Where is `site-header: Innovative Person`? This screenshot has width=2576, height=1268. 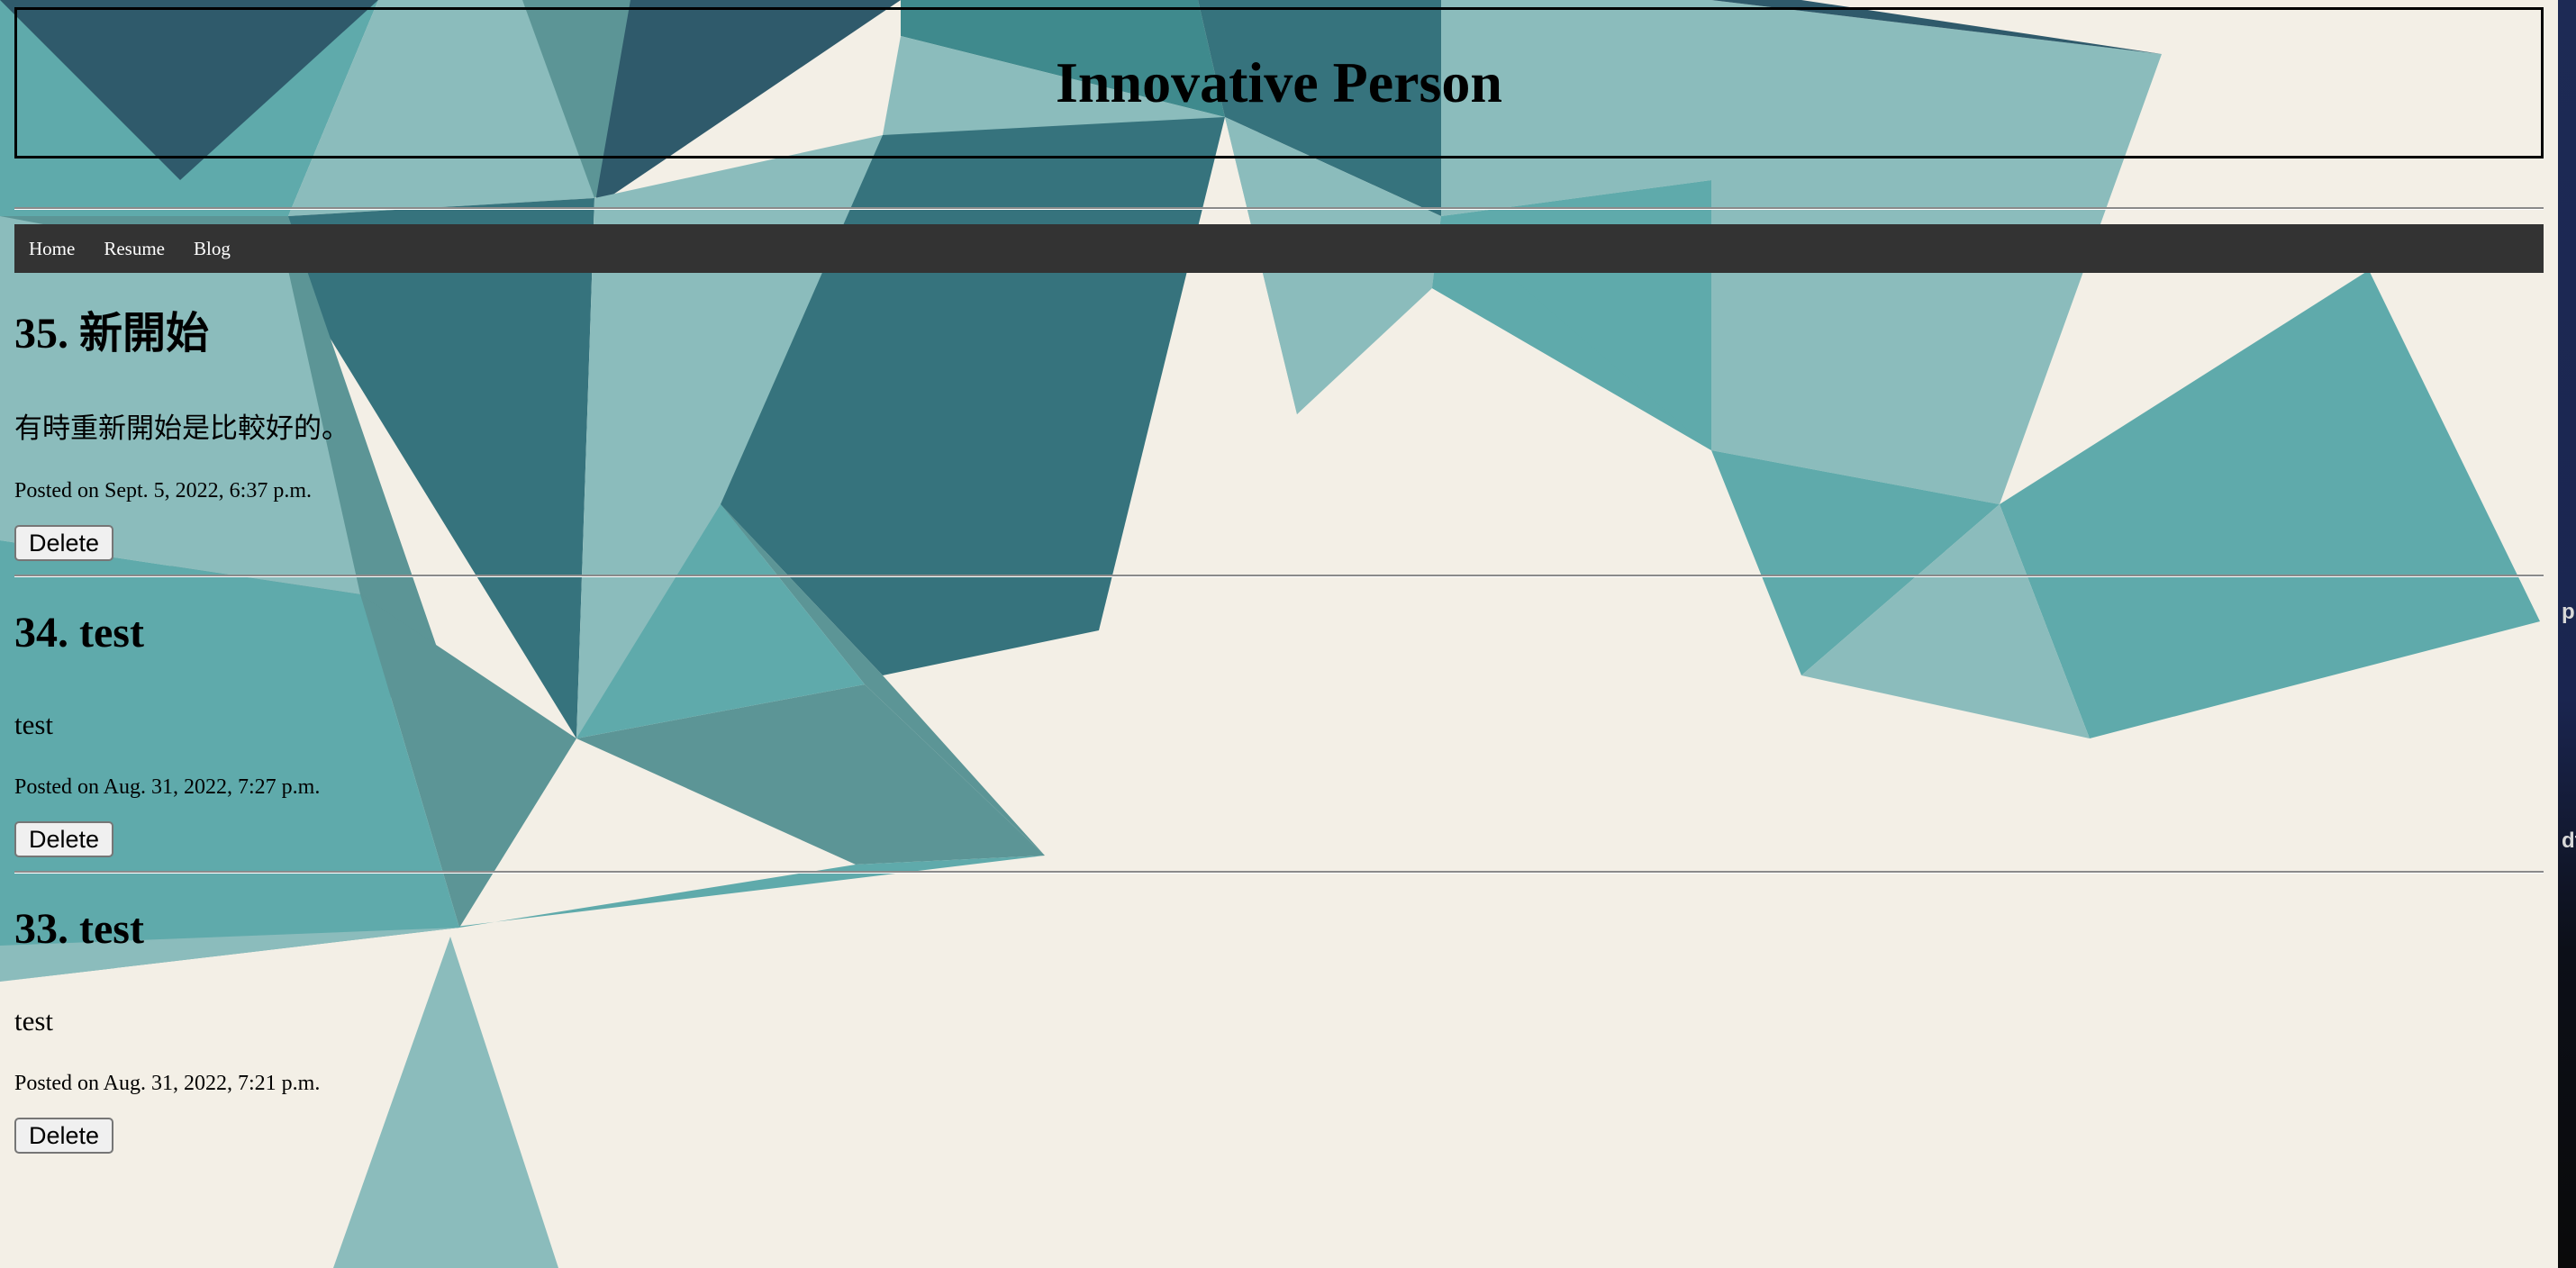 site-header: Innovative Person is located at coordinates (1279, 82).